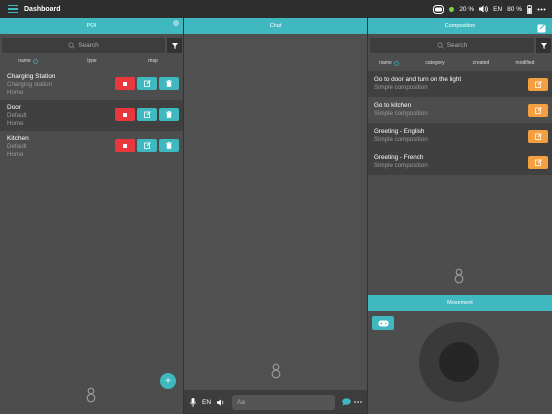  I want to click on microphone-icon, so click(193, 402).